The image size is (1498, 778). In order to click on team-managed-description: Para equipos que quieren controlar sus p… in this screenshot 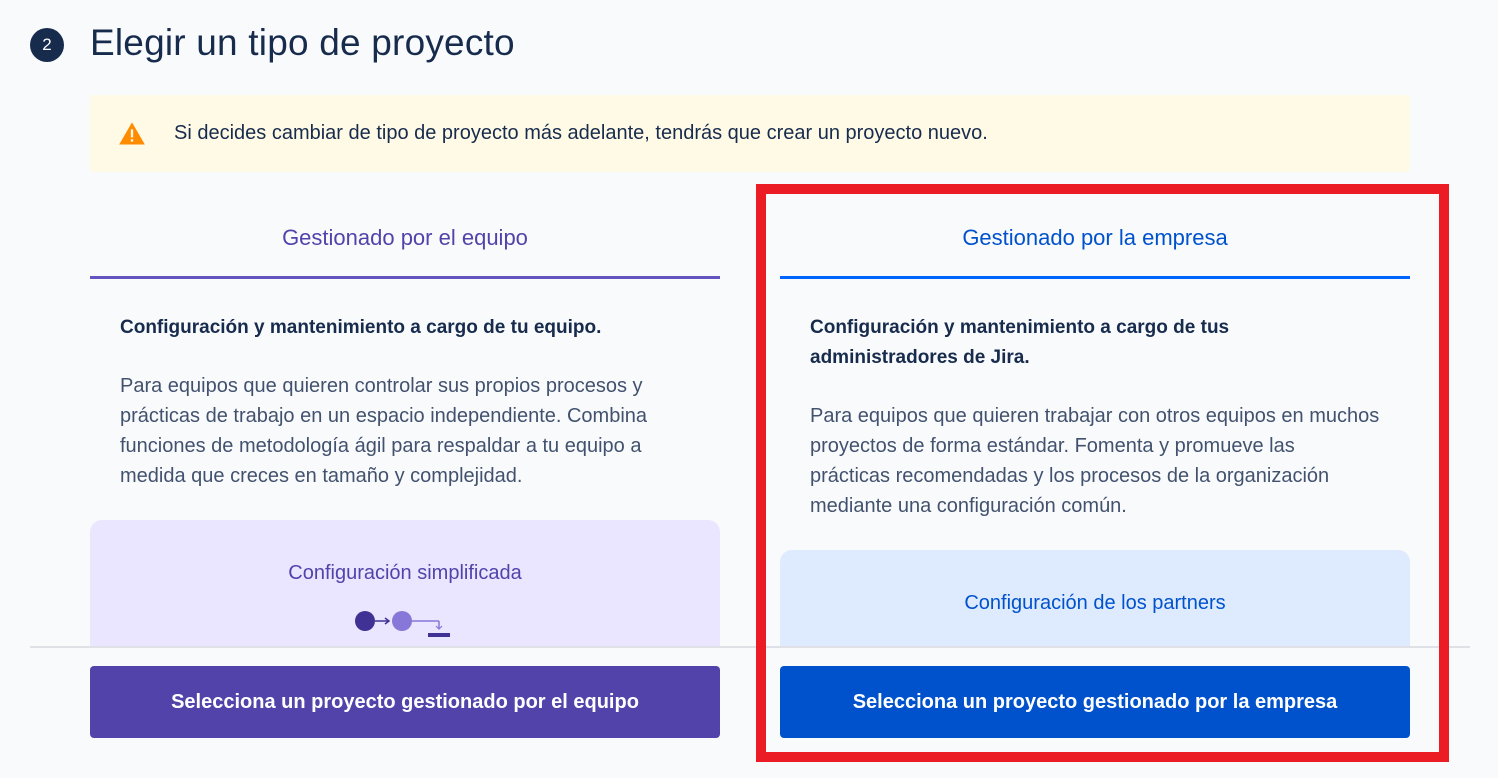, I will do `click(384, 431)`.